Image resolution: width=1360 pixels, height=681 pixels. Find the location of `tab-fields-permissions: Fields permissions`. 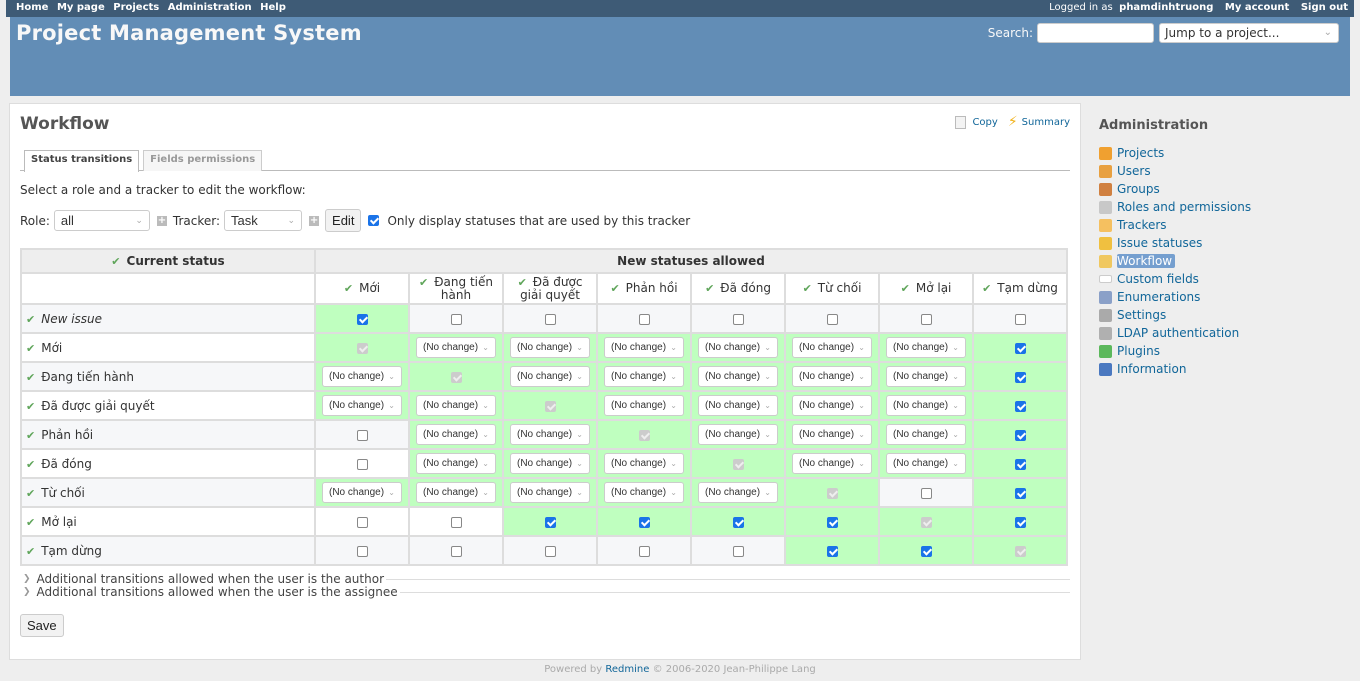

tab-fields-permissions: Fields permissions is located at coordinates (203, 160).